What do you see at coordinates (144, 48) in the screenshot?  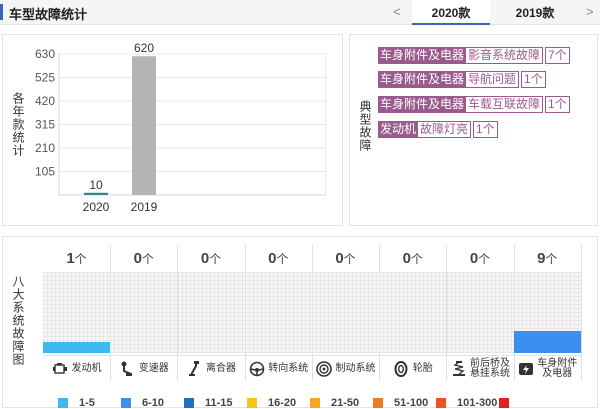 I see `year-chart-value-label: 620` at bounding box center [144, 48].